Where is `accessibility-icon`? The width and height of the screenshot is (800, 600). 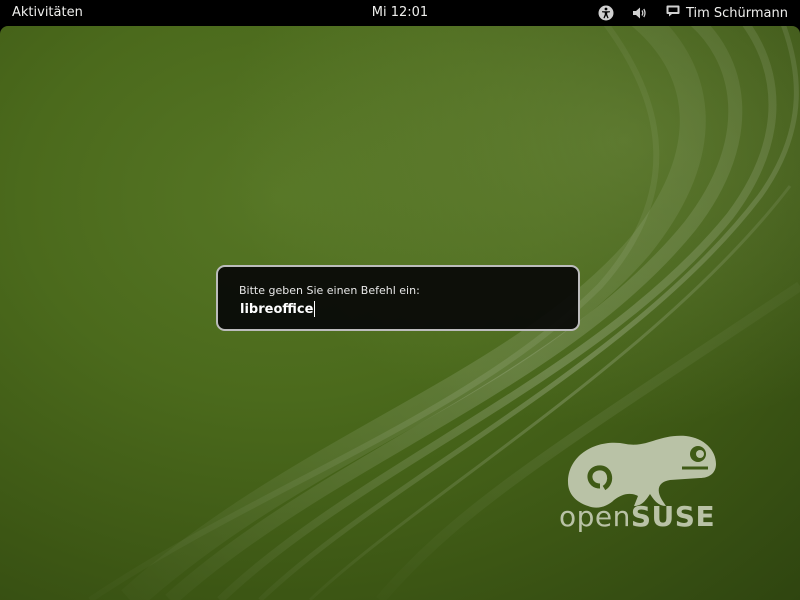
accessibility-icon is located at coordinates (606, 13).